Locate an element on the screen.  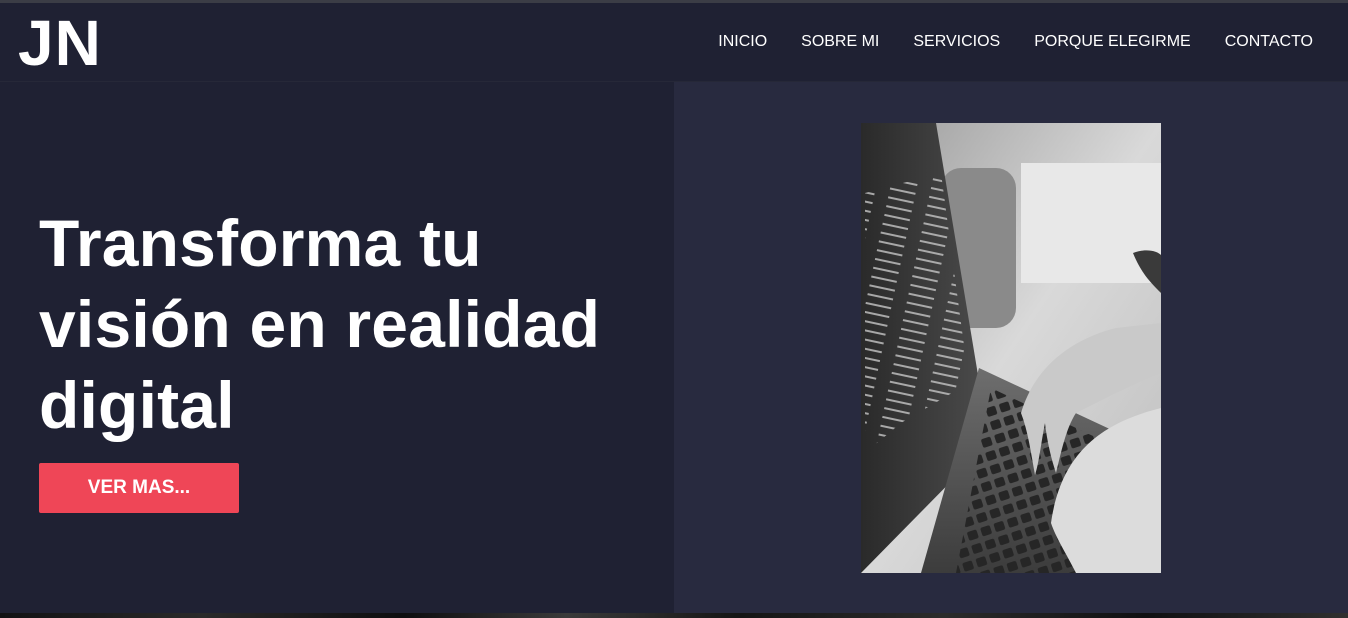
nav-link-inicio: INICIO is located at coordinates (742, 42).